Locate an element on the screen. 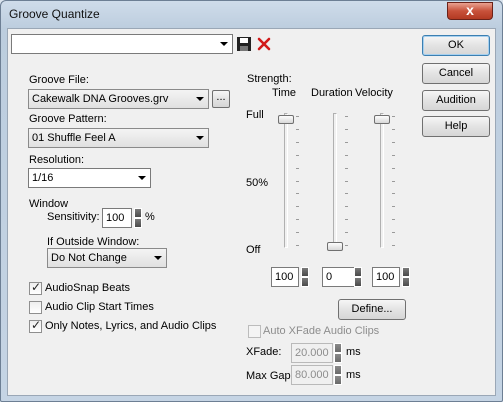 This screenshot has height=402, width=503. groove-file-label: Groove File: is located at coordinates (59, 80).